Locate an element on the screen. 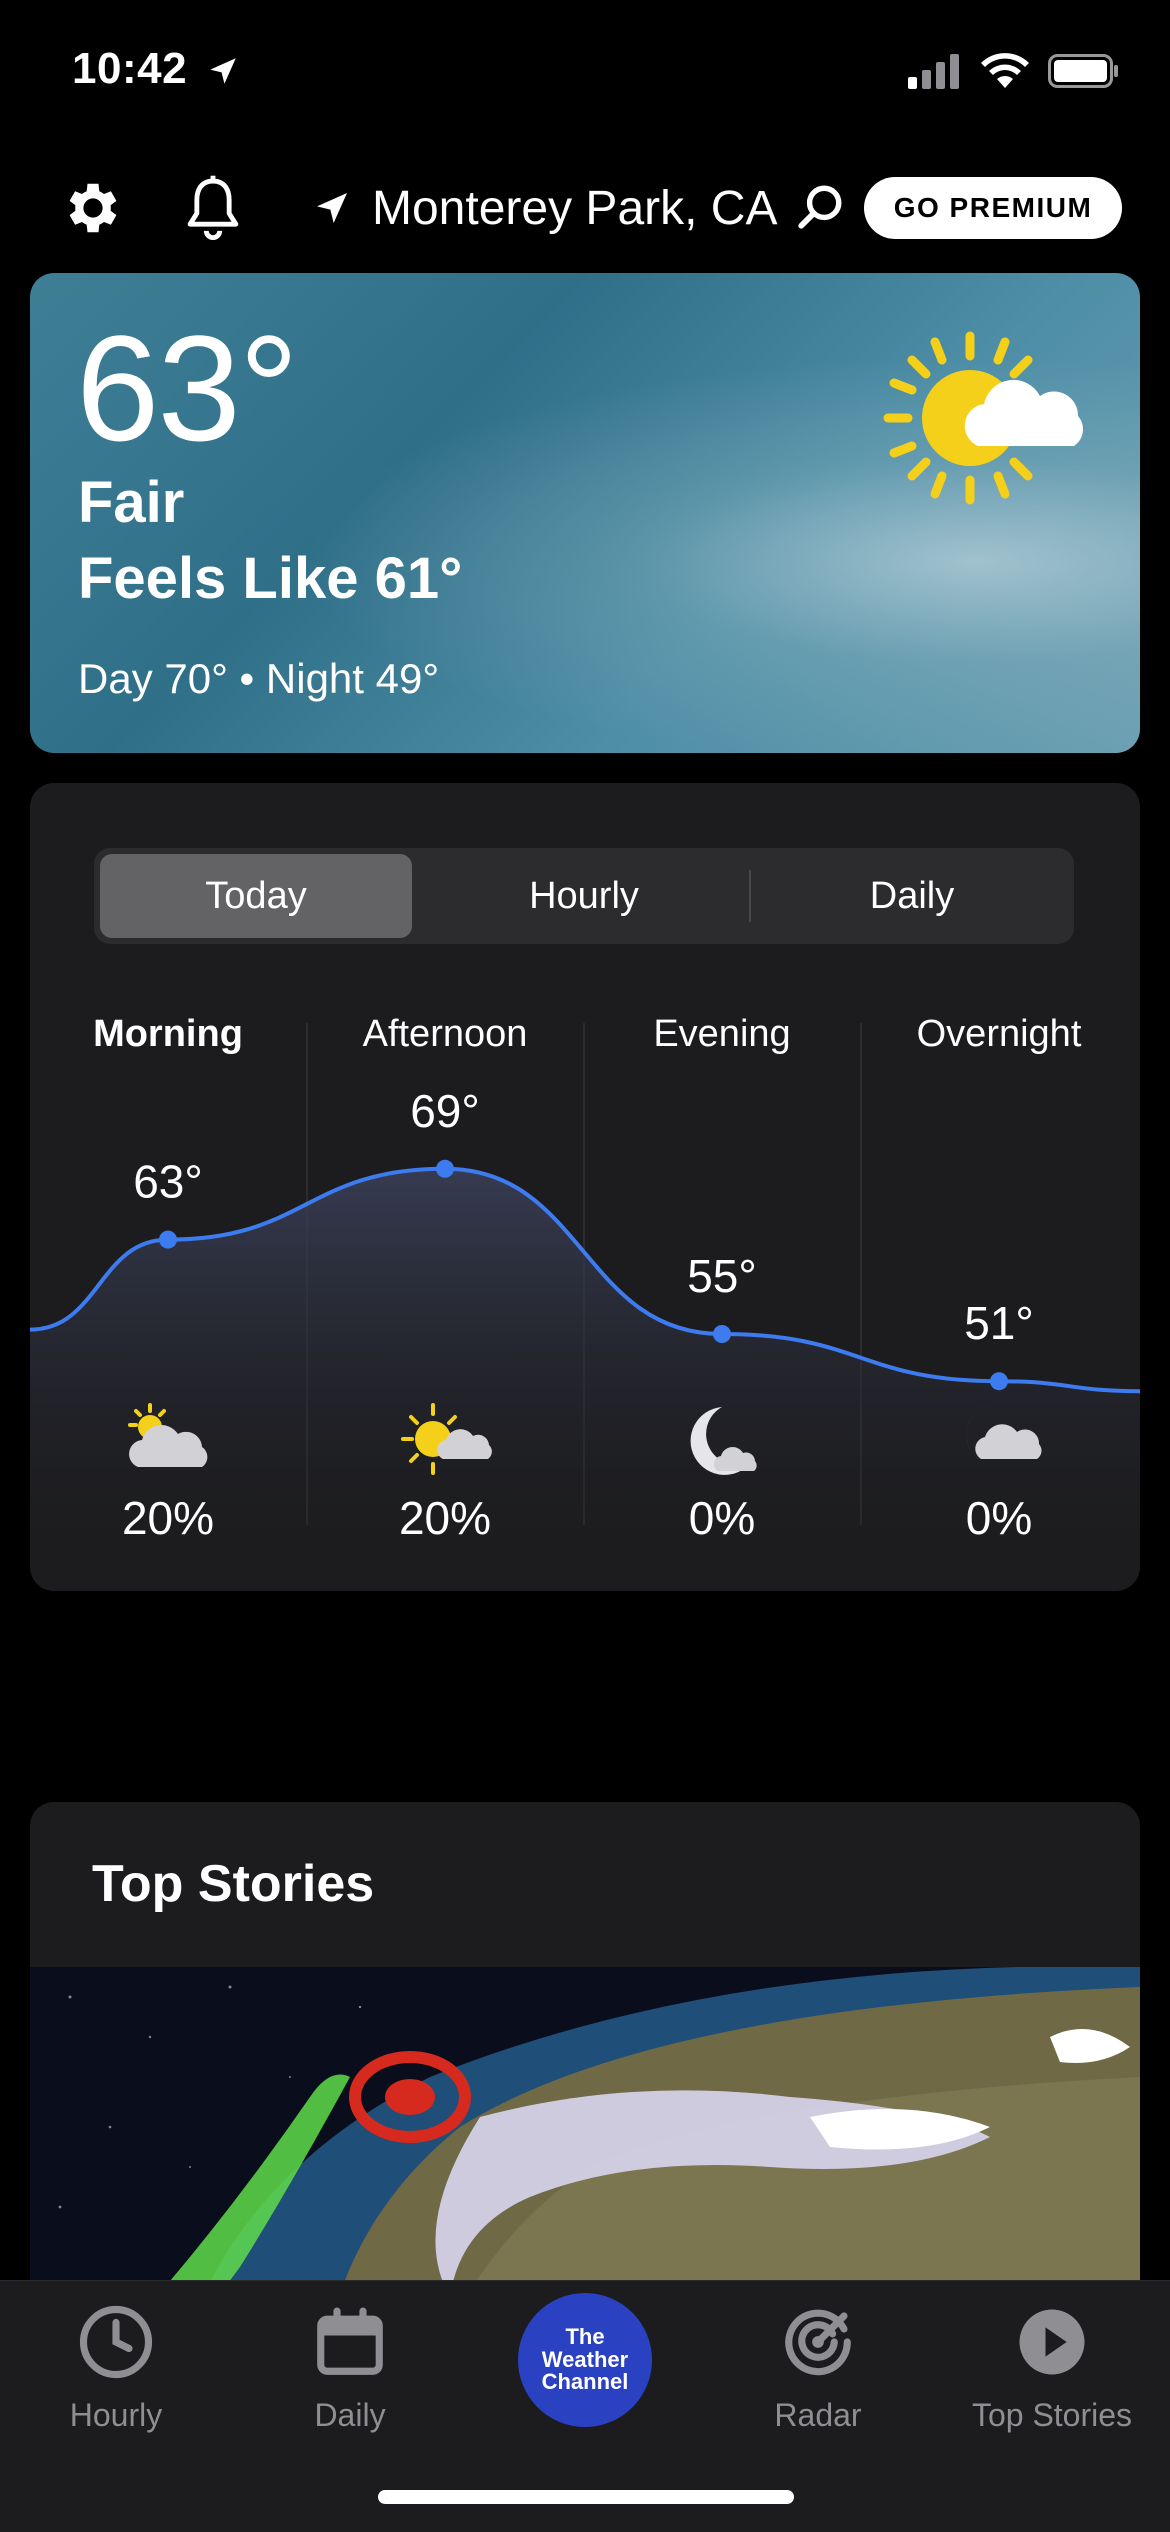 Image resolution: width=1170 pixels, height=2532 pixels. logo-line: Weather is located at coordinates (585, 2359).